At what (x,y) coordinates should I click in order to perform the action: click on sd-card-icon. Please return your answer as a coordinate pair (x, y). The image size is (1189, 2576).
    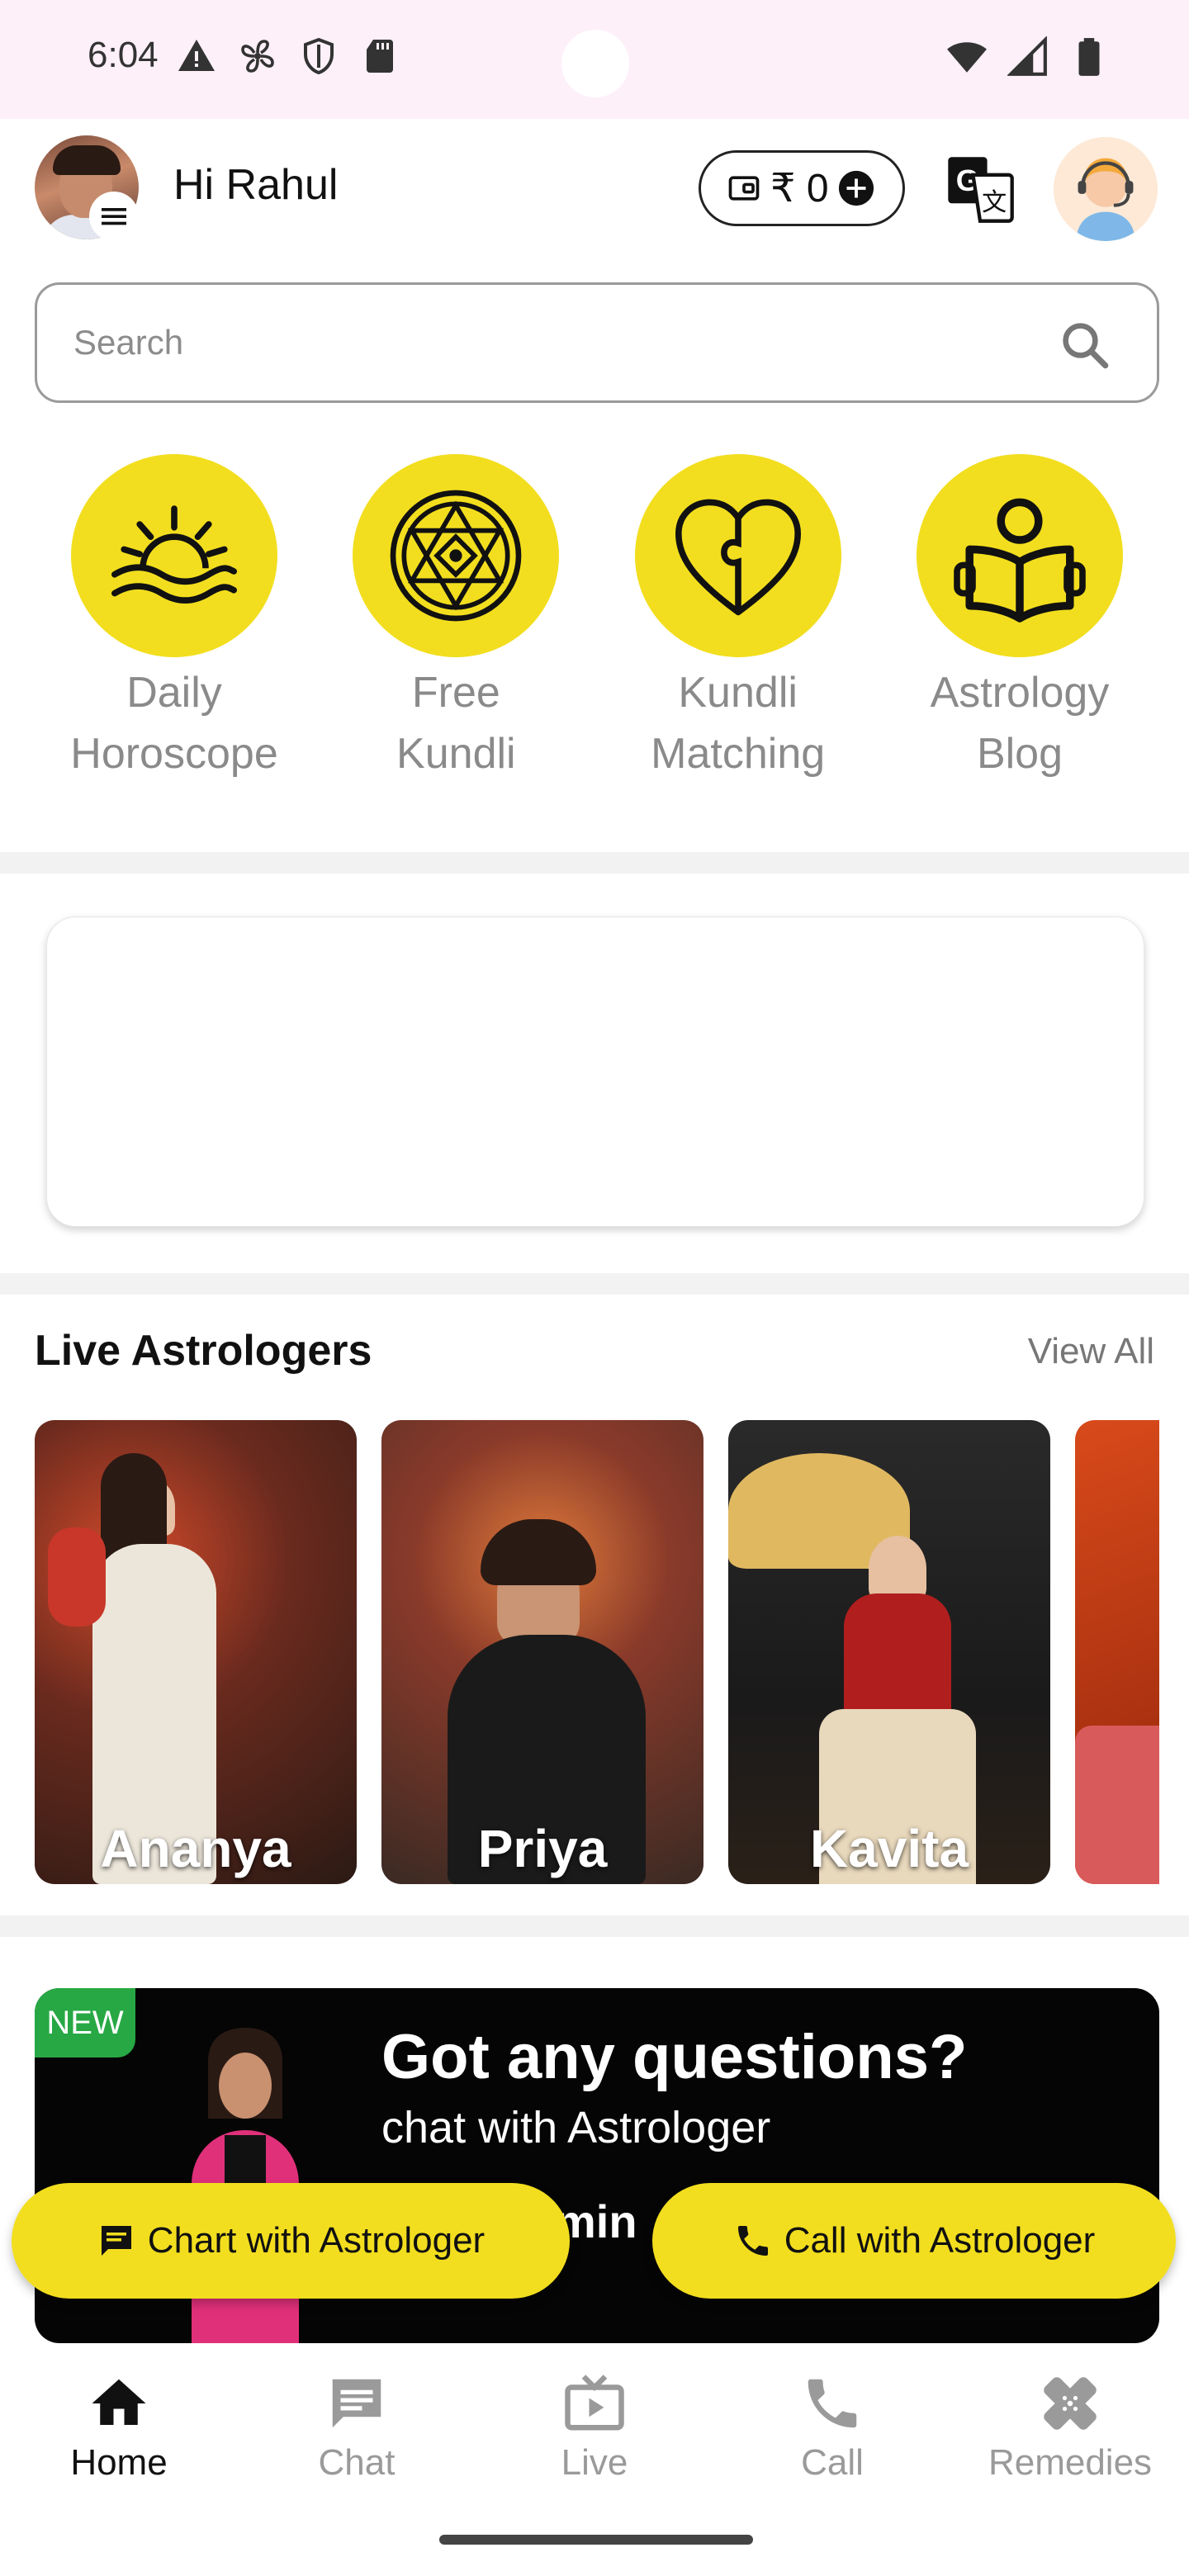
    Looking at the image, I should click on (380, 56).